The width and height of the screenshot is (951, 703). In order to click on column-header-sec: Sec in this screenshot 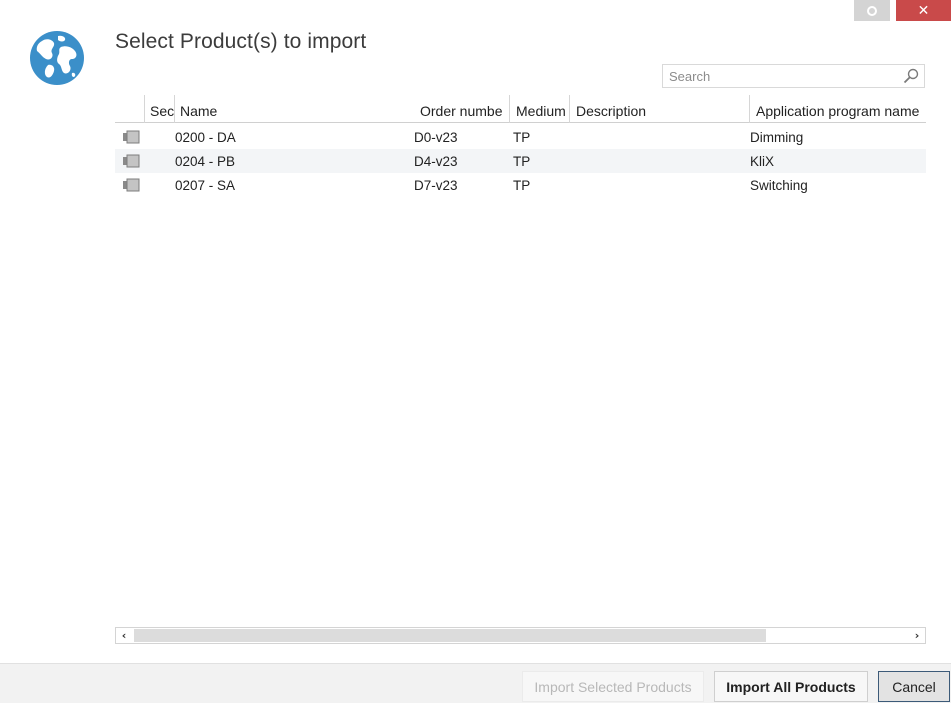, I will do `click(159, 109)`.